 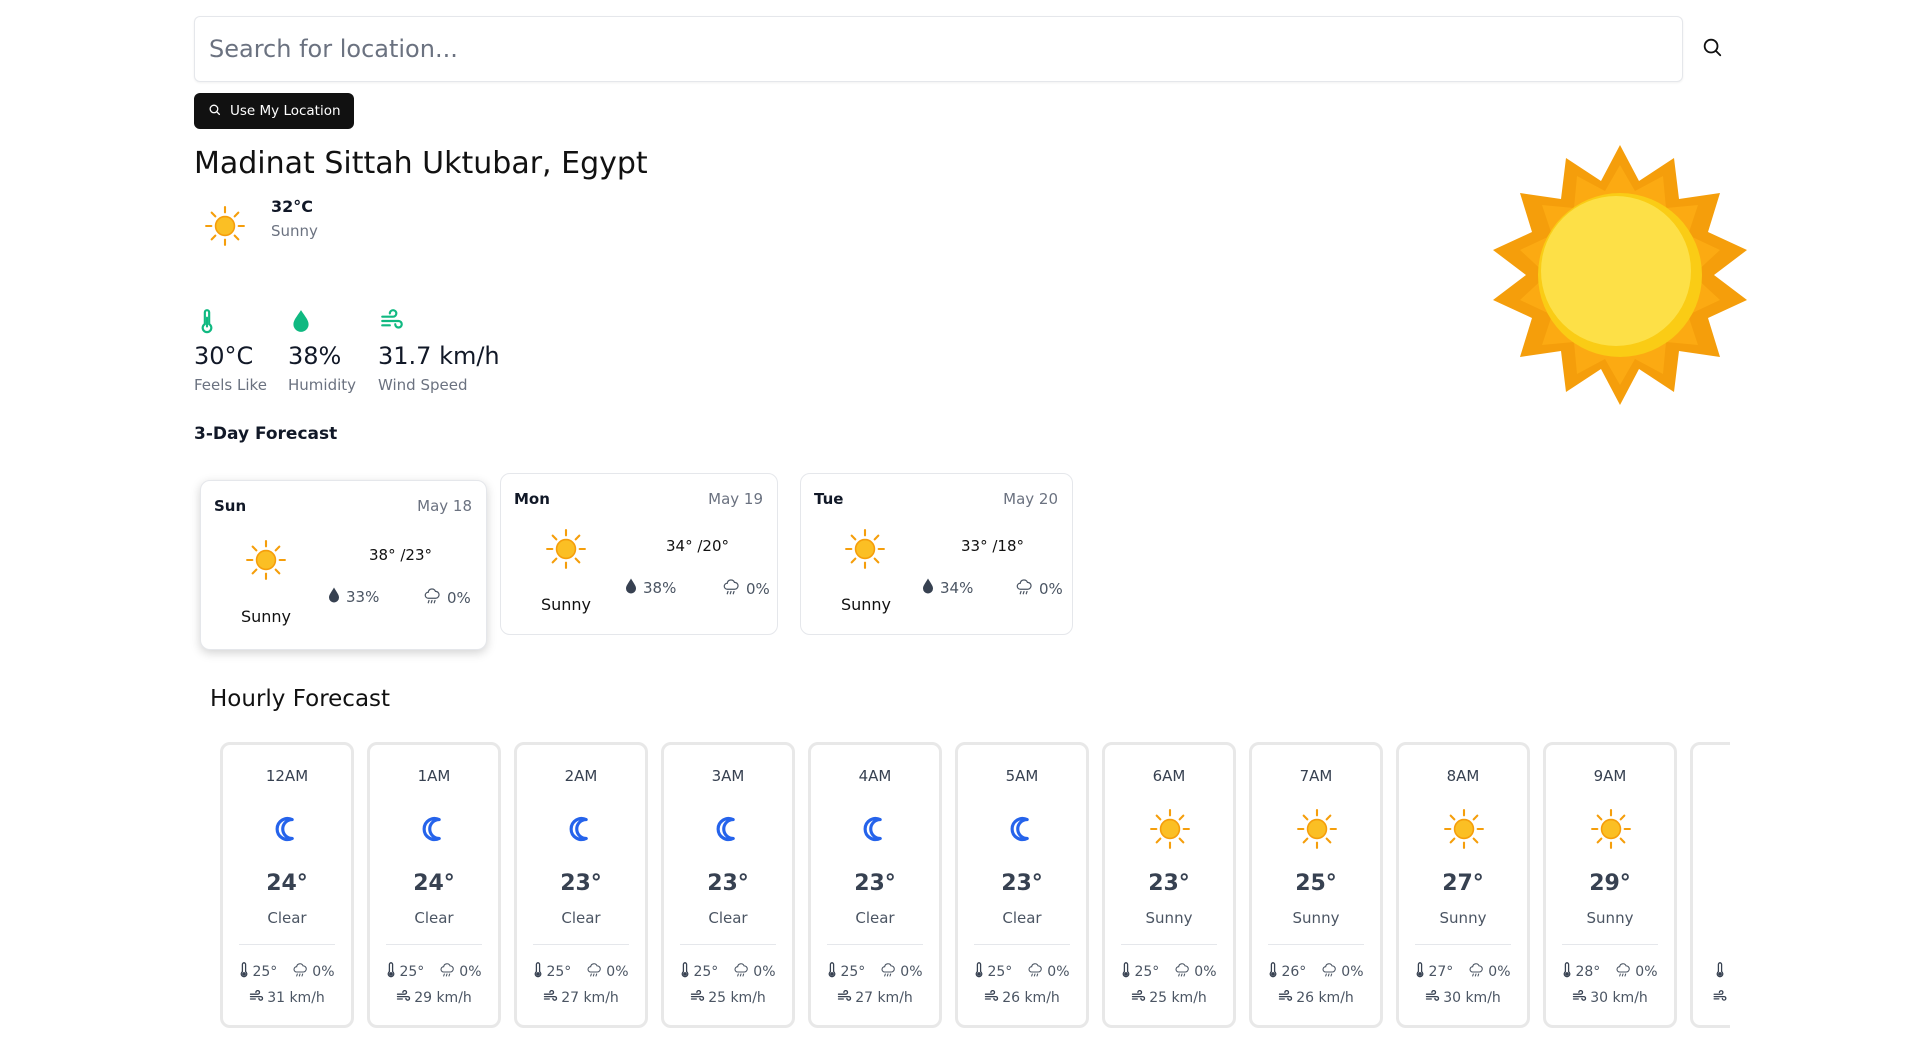 What do you see at coordinates (230, 351) in the screenshot?
I see `feels-like-stat: 30°C Feels Like` at bounding box center [230, 351].